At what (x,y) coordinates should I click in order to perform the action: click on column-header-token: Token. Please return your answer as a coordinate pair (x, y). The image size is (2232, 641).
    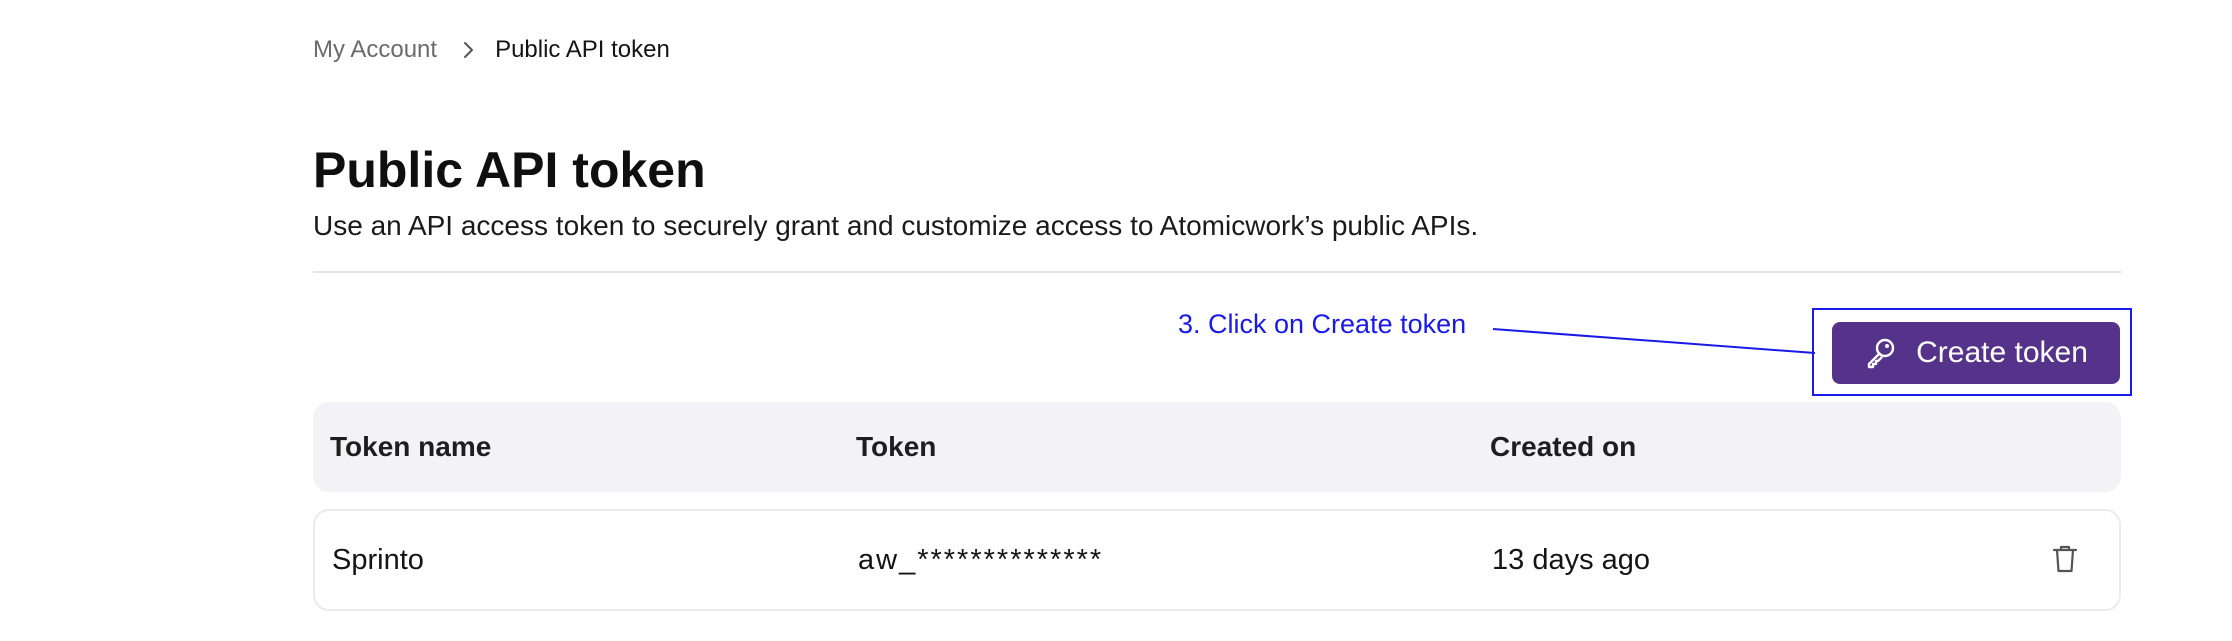
    Looking at the image, I should click on (896, 446).